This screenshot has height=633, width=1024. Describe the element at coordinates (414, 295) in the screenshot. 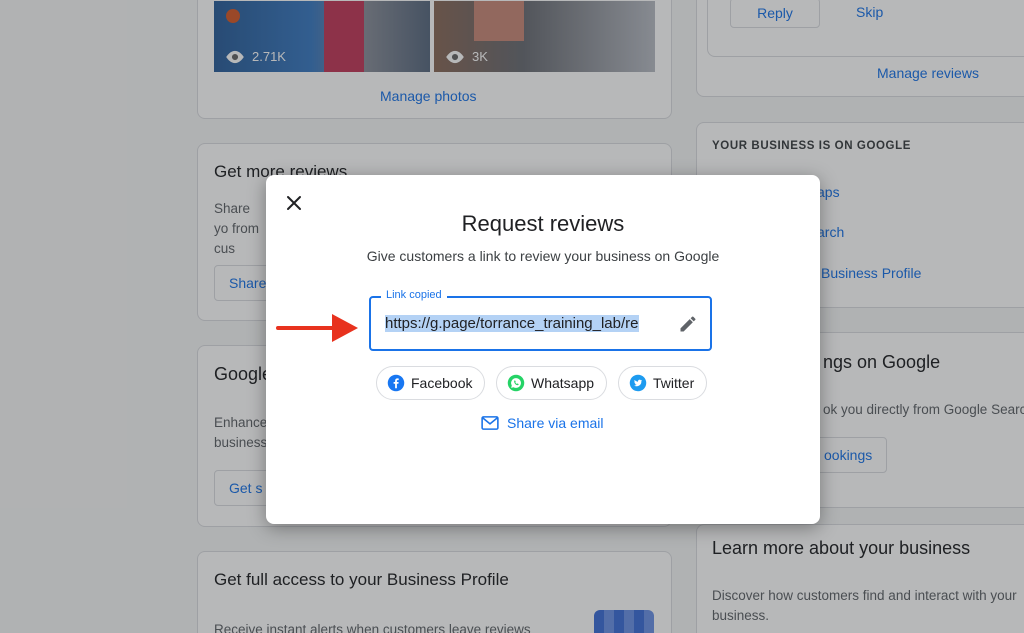

I see `link-copied-label: Link copied` at that location.